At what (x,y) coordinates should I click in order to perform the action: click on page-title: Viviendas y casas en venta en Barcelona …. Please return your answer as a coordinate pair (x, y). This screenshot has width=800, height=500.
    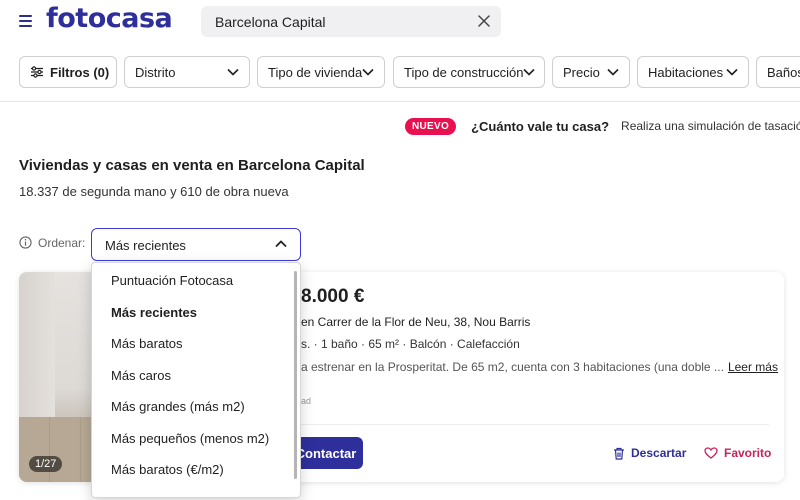
    Looking at the image, I should click on (192, 165).